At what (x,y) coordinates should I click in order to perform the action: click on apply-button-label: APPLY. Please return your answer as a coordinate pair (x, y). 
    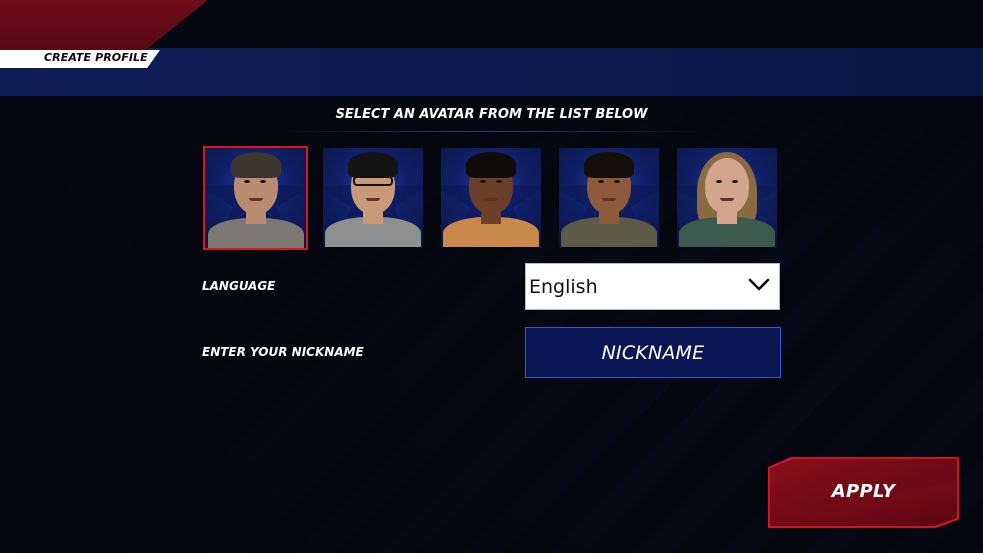
    Looking at the image, I should click on (863, 491).